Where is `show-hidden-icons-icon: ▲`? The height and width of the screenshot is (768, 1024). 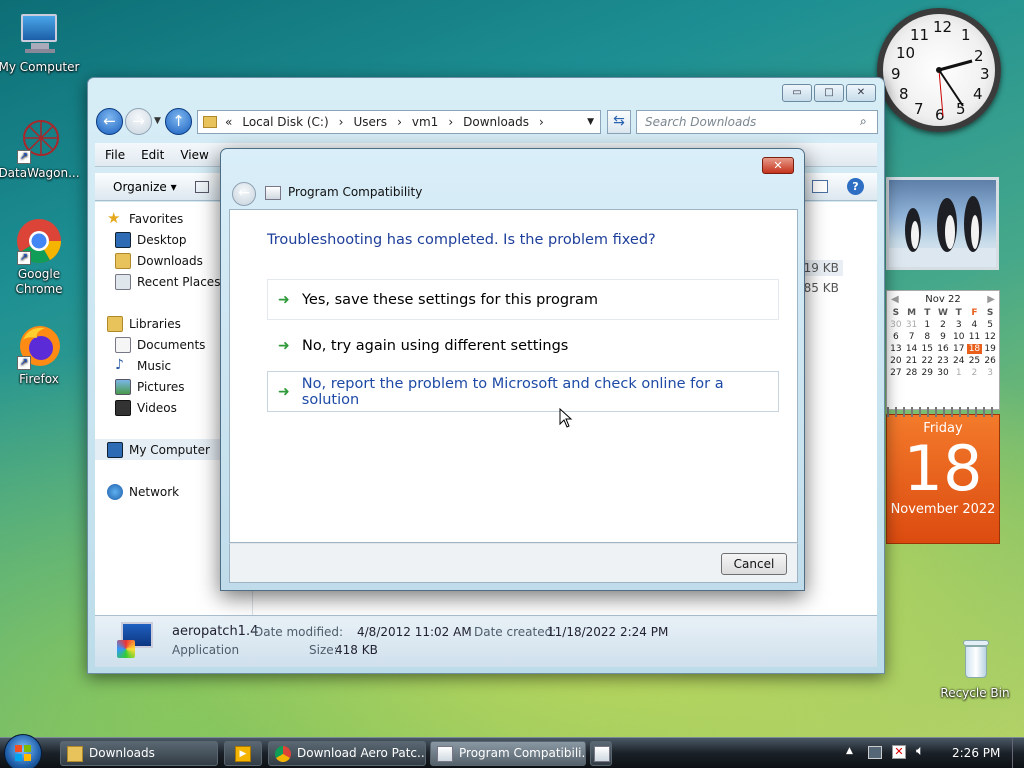 show-hidden-icons-icon: ▲ is located at coordinates (849, 751).